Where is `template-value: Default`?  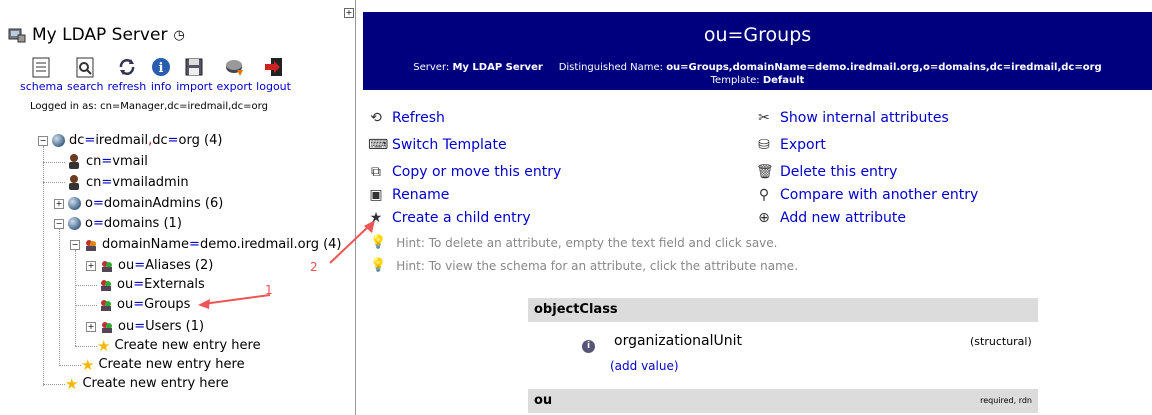
template-value: Default is located at coordinates (783, 80).